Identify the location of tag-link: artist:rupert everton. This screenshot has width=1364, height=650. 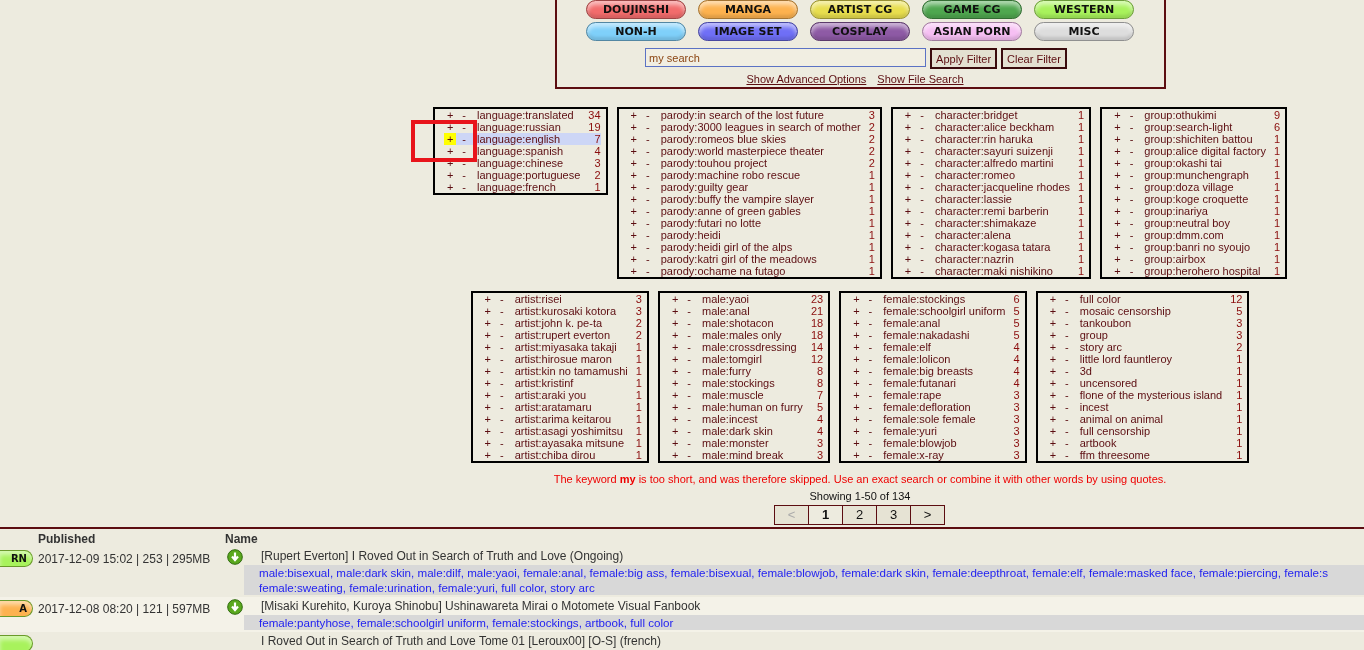
(571, 335).